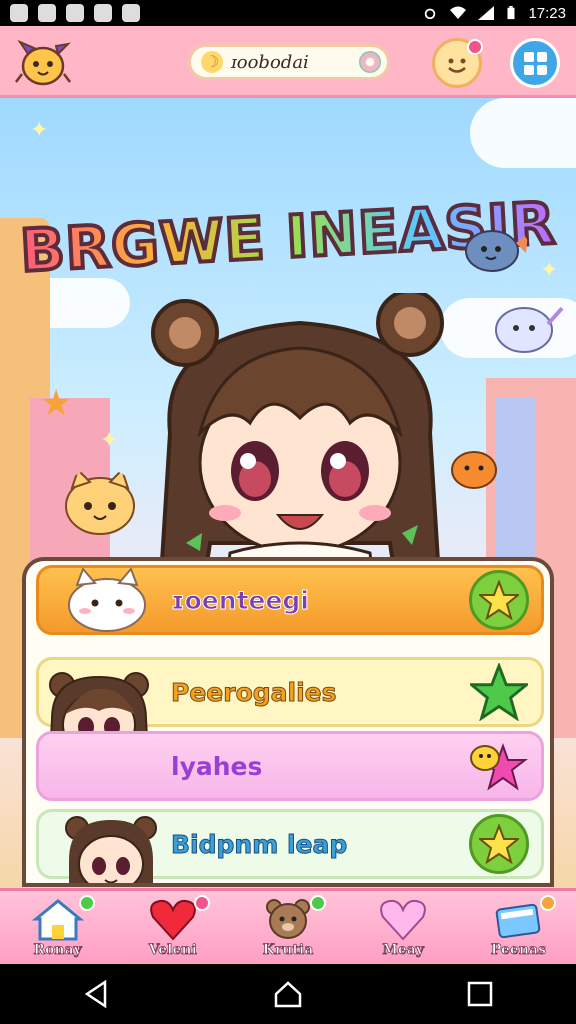 Image resolution: width=576 pixels, height=1024 pixels. I want to click on orange-critter, so click(474, 470).